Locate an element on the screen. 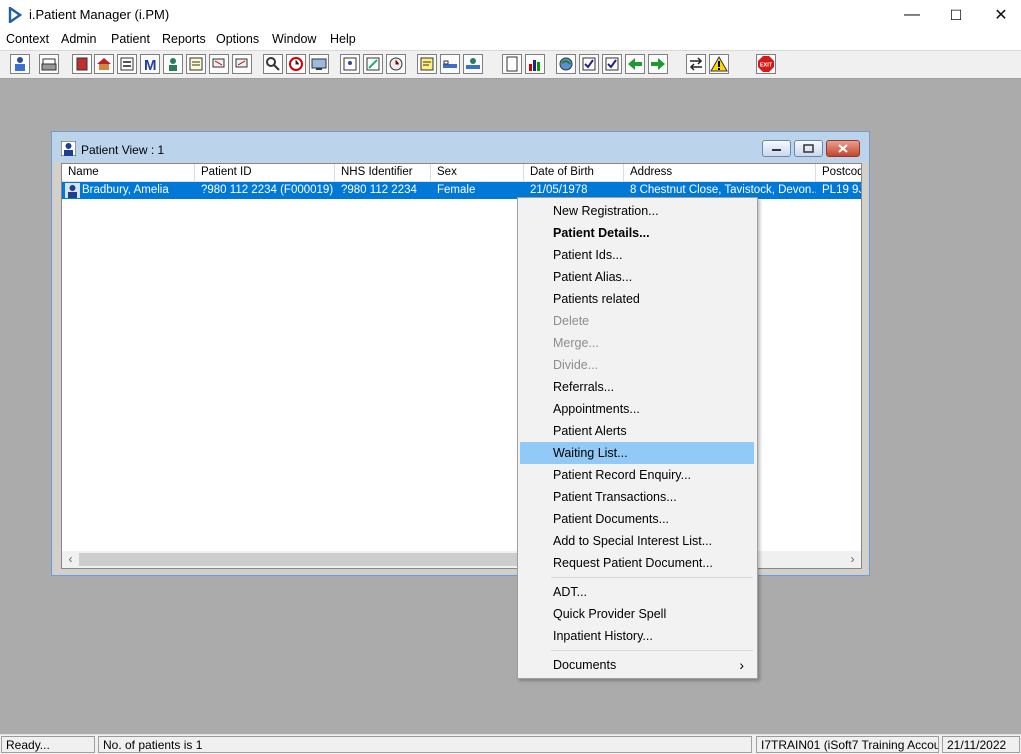 The height and width of the screenshot is (754, 1021). cell-nhs-identifier: ?980 112 2234 is located at coordinates (379, 190).